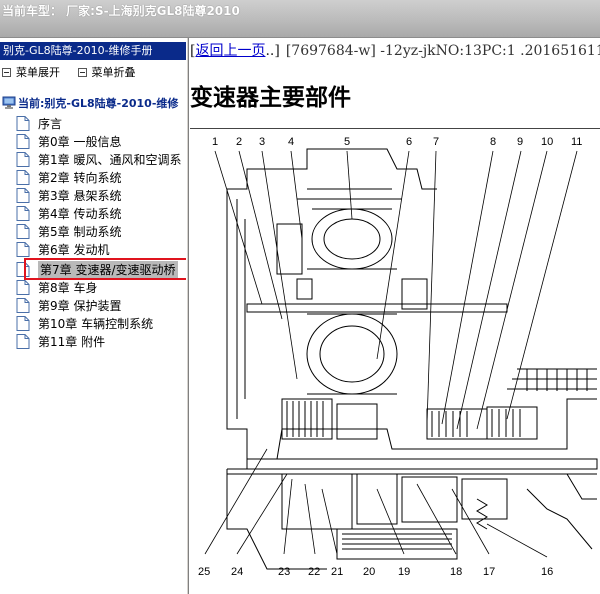  What do you see at coordinates (80, 141) in the screenshot?
I see `tree-item-label: 第0章 一般信息` at bounding box center [80, 141].